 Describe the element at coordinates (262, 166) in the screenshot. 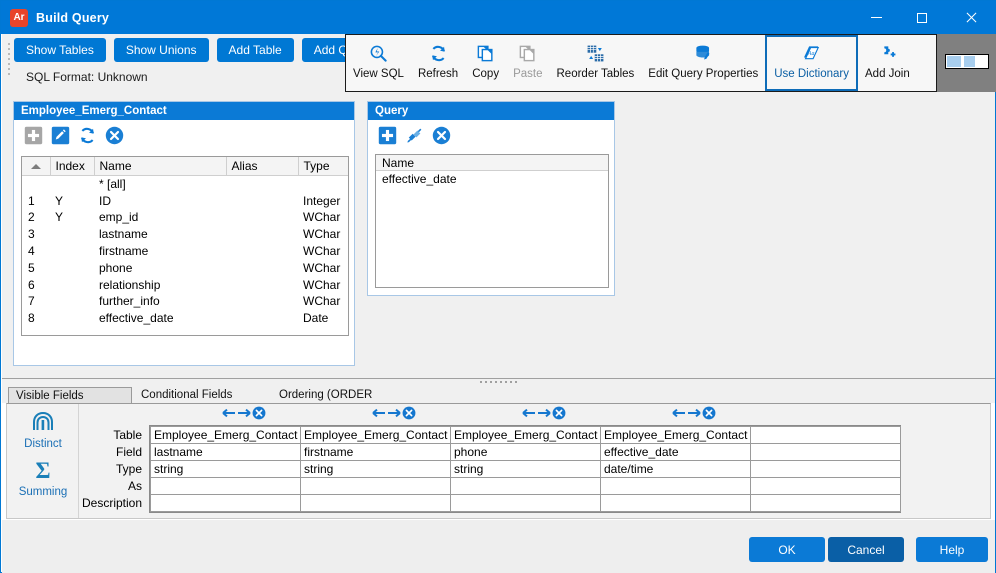

I see `fields-col-alias: Alias` at that location.